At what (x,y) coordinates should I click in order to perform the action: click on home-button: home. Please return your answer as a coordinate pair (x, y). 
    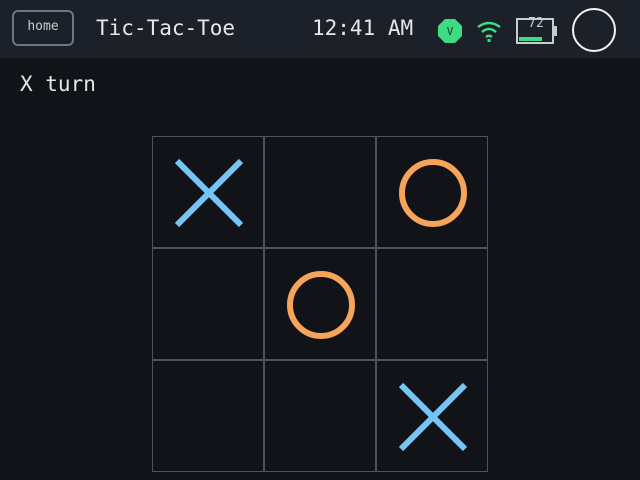
    Looking at the image, I should click on (43, 28).